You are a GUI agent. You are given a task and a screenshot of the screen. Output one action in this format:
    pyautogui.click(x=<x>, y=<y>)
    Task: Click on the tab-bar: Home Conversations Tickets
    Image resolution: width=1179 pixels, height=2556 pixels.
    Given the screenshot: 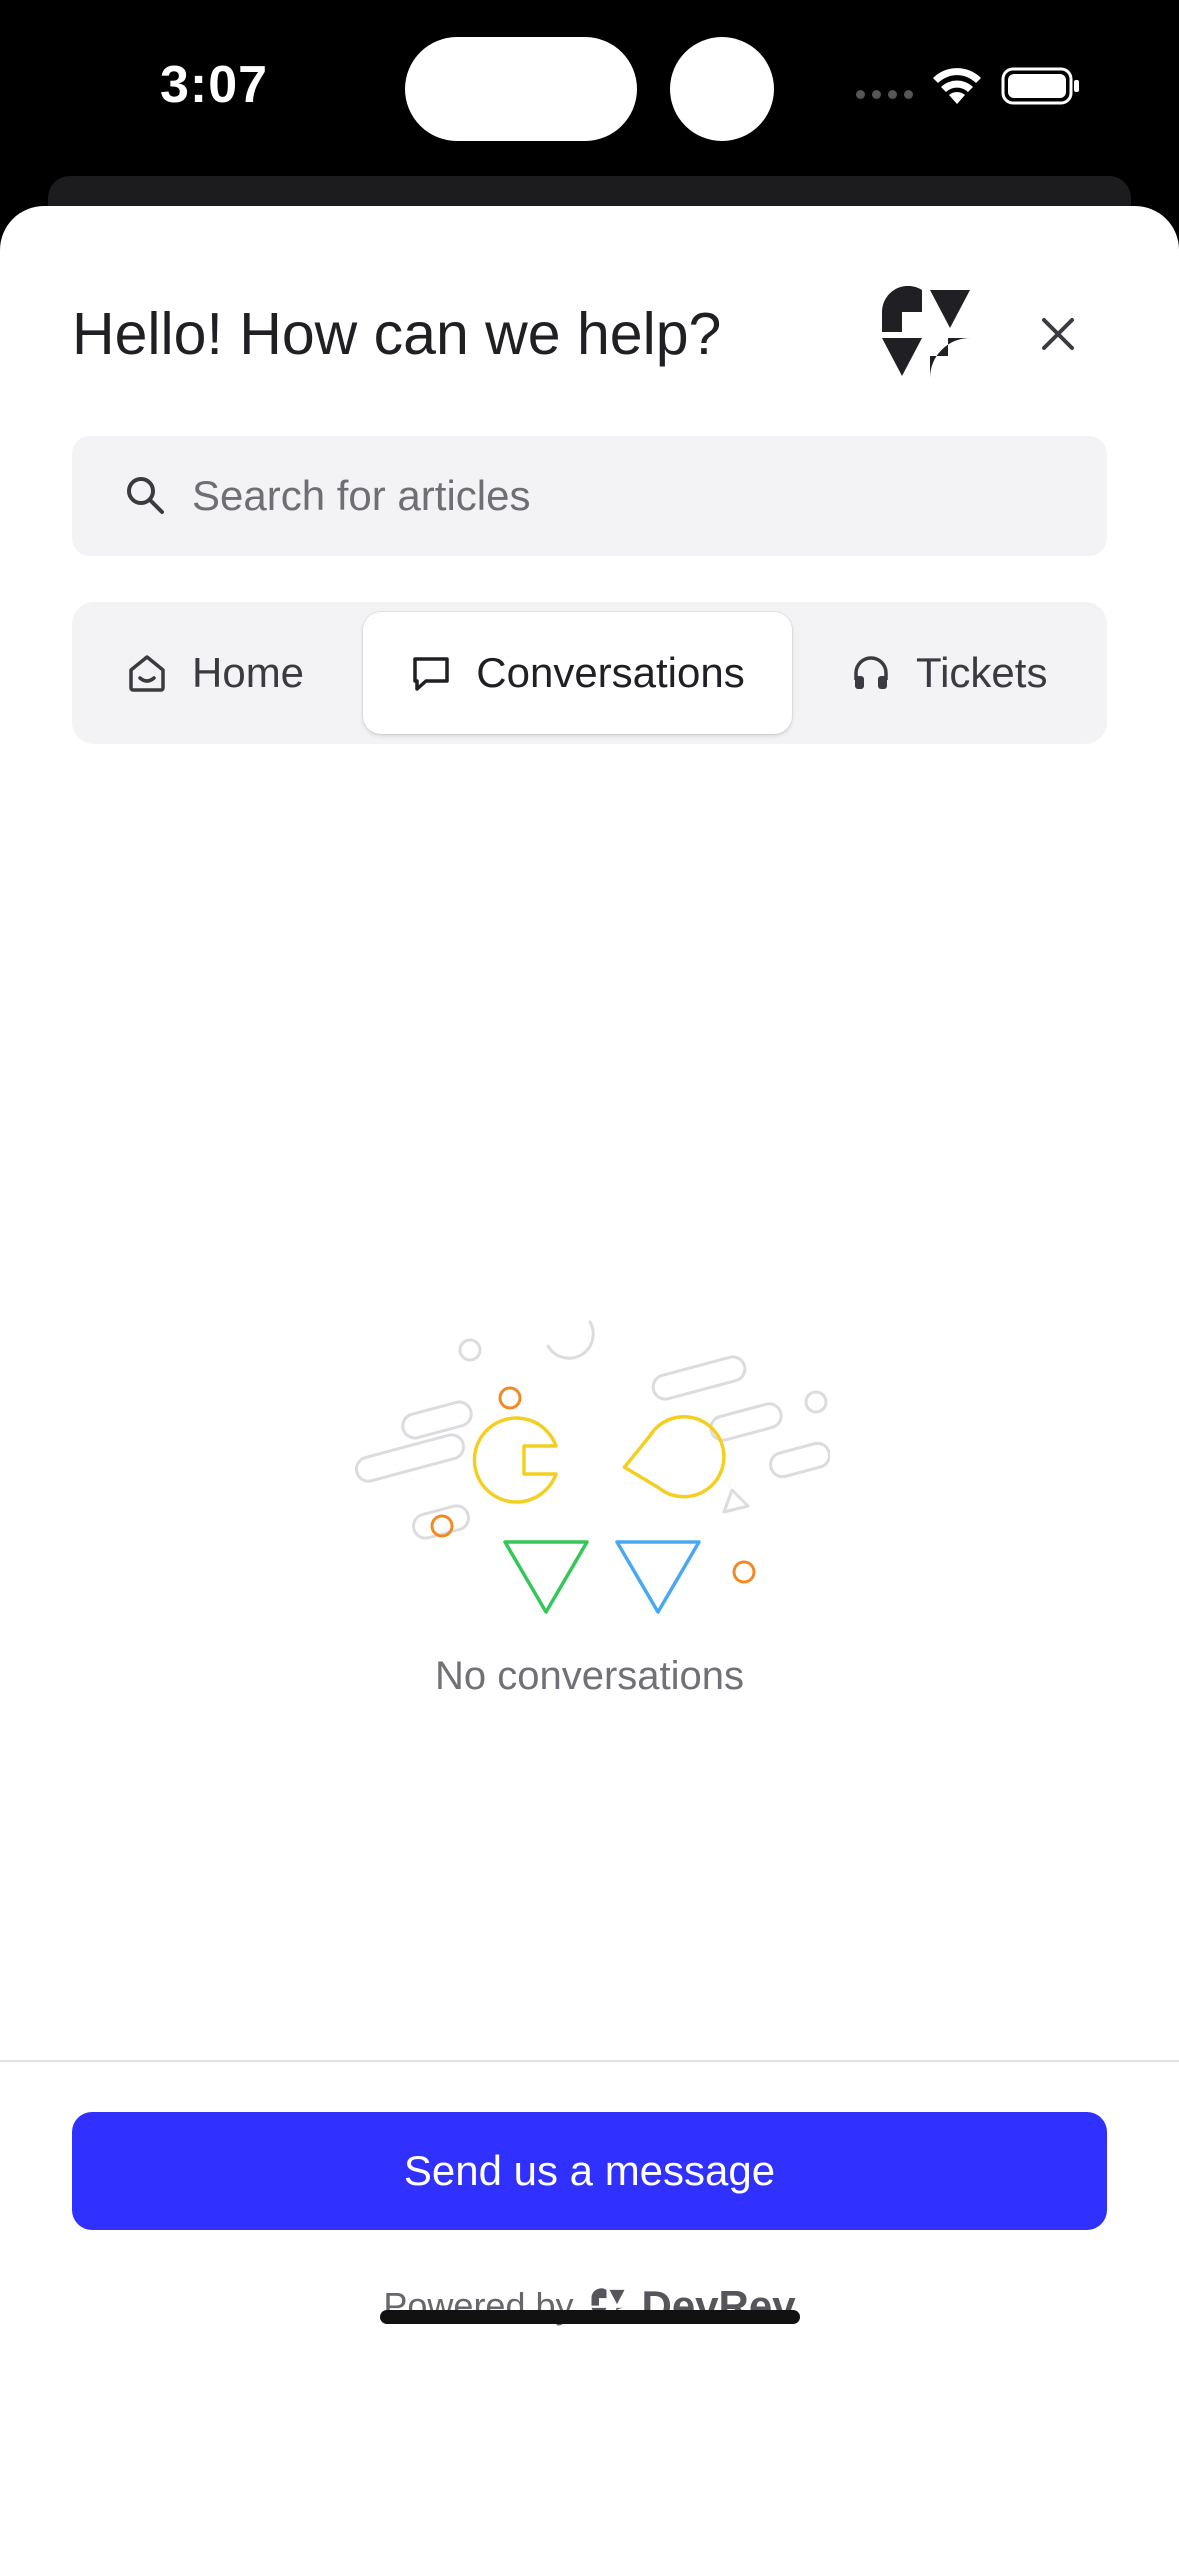 What is the action you would take?
    pyautogui.click(x=589, y=673)
    